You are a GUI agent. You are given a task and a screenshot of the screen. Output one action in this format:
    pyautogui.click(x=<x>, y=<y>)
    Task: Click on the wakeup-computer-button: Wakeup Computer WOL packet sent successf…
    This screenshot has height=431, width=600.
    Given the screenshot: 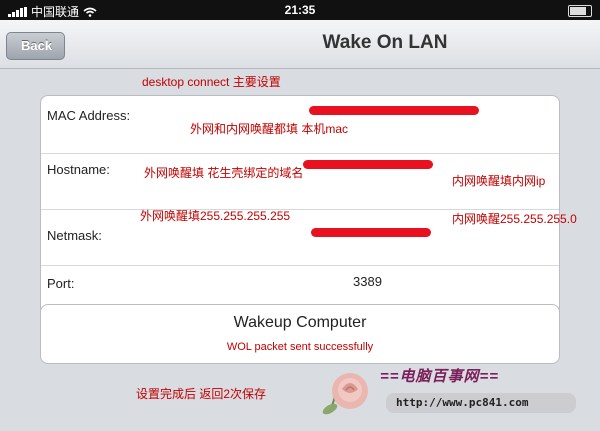 What is the action you would take?
    pyautogui.click(x=300, y=334)
    